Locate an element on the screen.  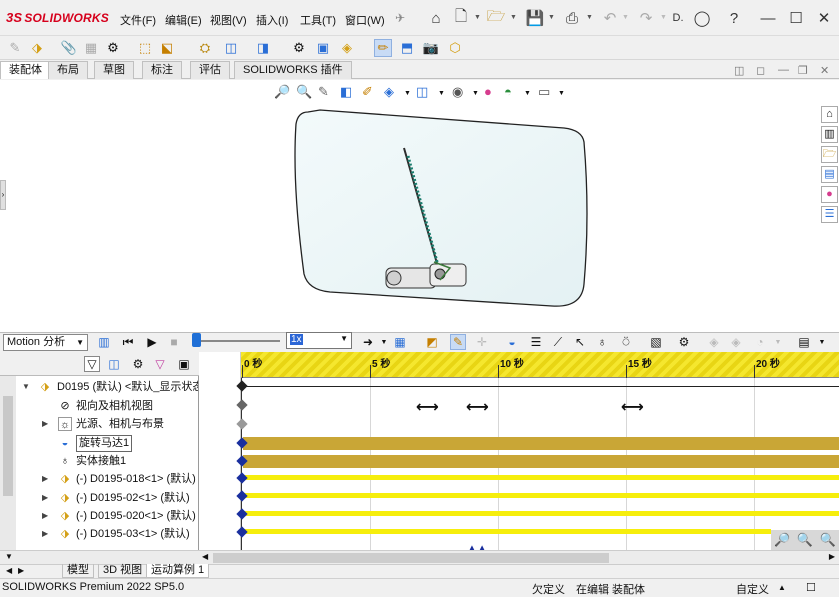
tab-layout: 布局 is located at coordinates (68, 70).